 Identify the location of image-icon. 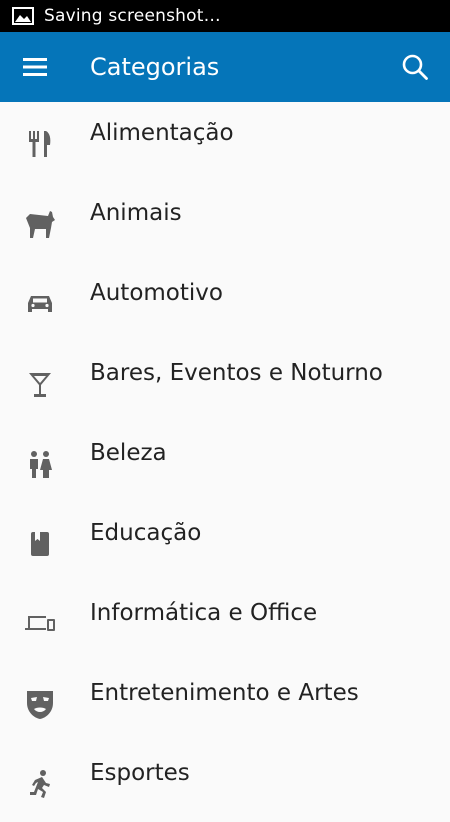
(23, 16).